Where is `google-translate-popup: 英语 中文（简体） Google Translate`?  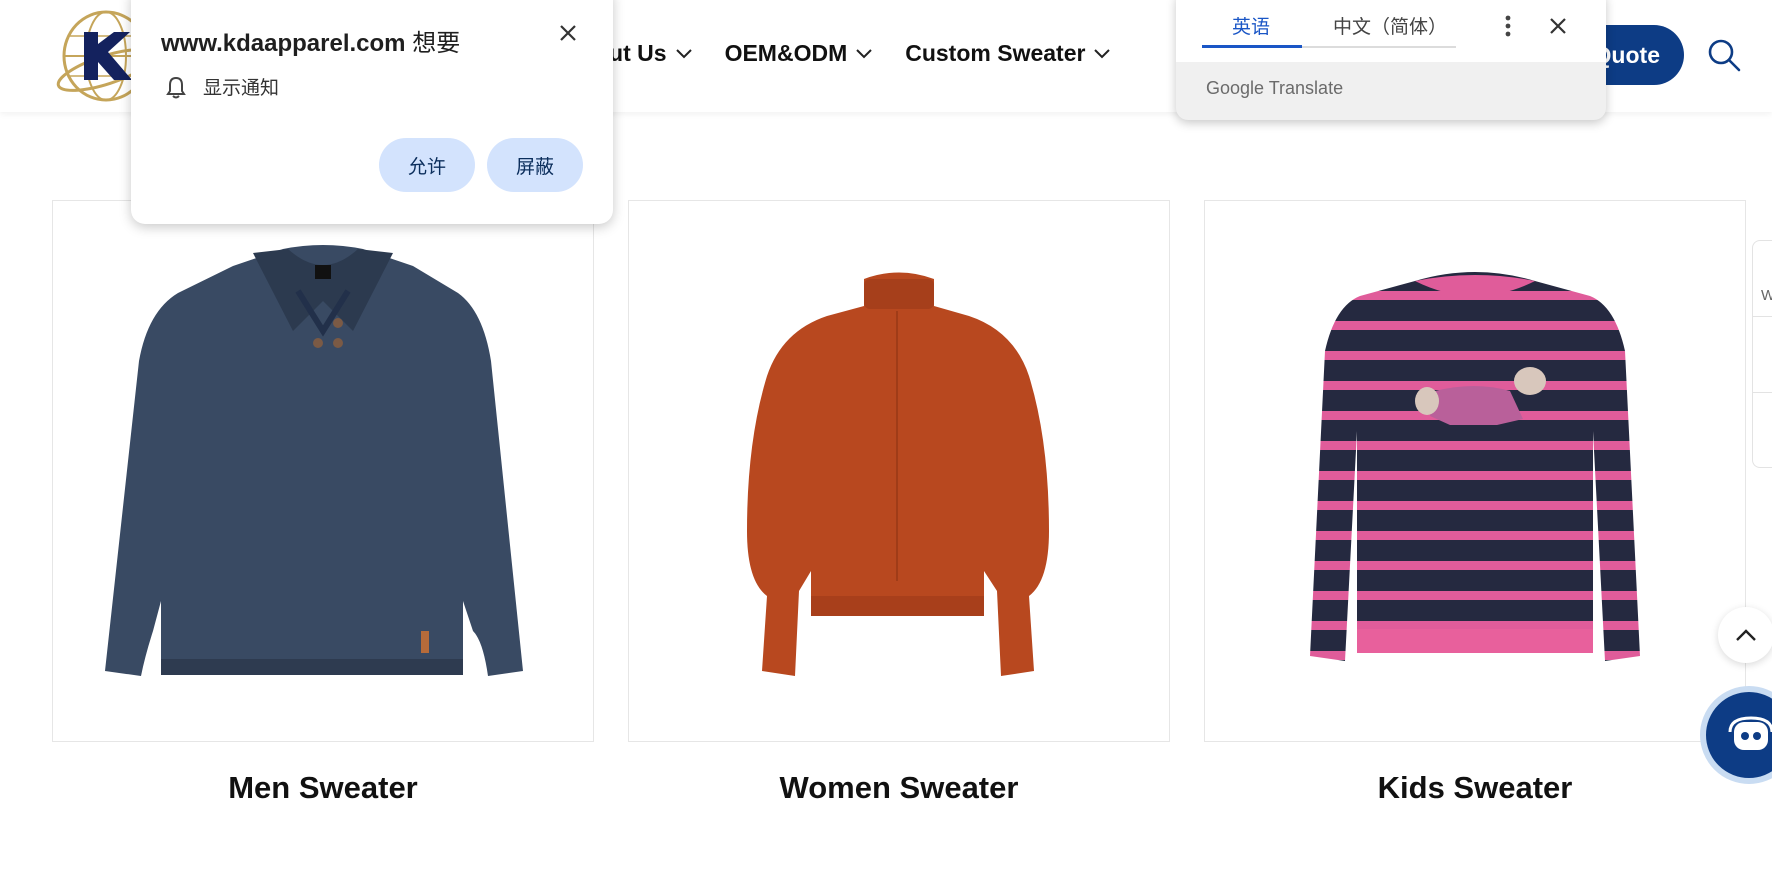 google-translate-popup: 英语 中文（简体） Google Translate is located at coordinates (1391, 60).